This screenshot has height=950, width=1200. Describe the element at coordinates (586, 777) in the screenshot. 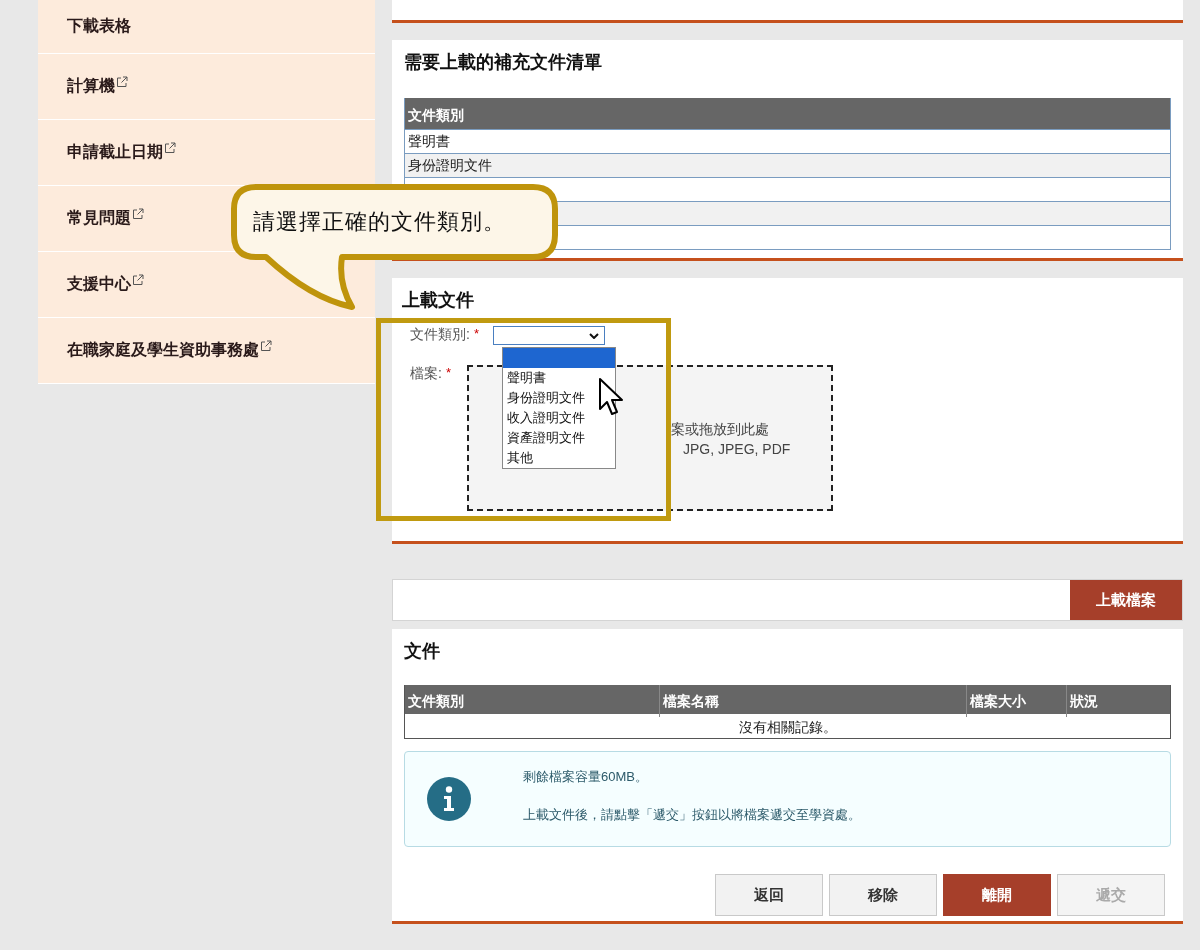

I see `info-text: 剩餘檔案容量60MB。` at that location.